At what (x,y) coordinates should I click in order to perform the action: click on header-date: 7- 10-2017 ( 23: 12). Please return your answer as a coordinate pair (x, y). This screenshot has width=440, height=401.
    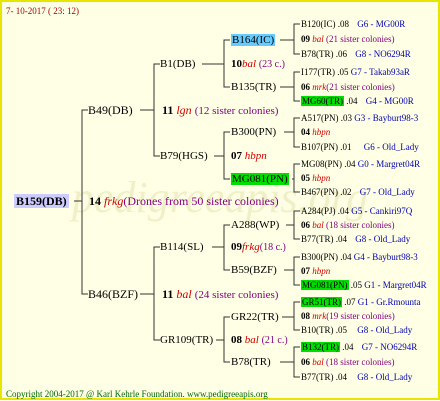
    Looking at the image, I should click on (42, 11).